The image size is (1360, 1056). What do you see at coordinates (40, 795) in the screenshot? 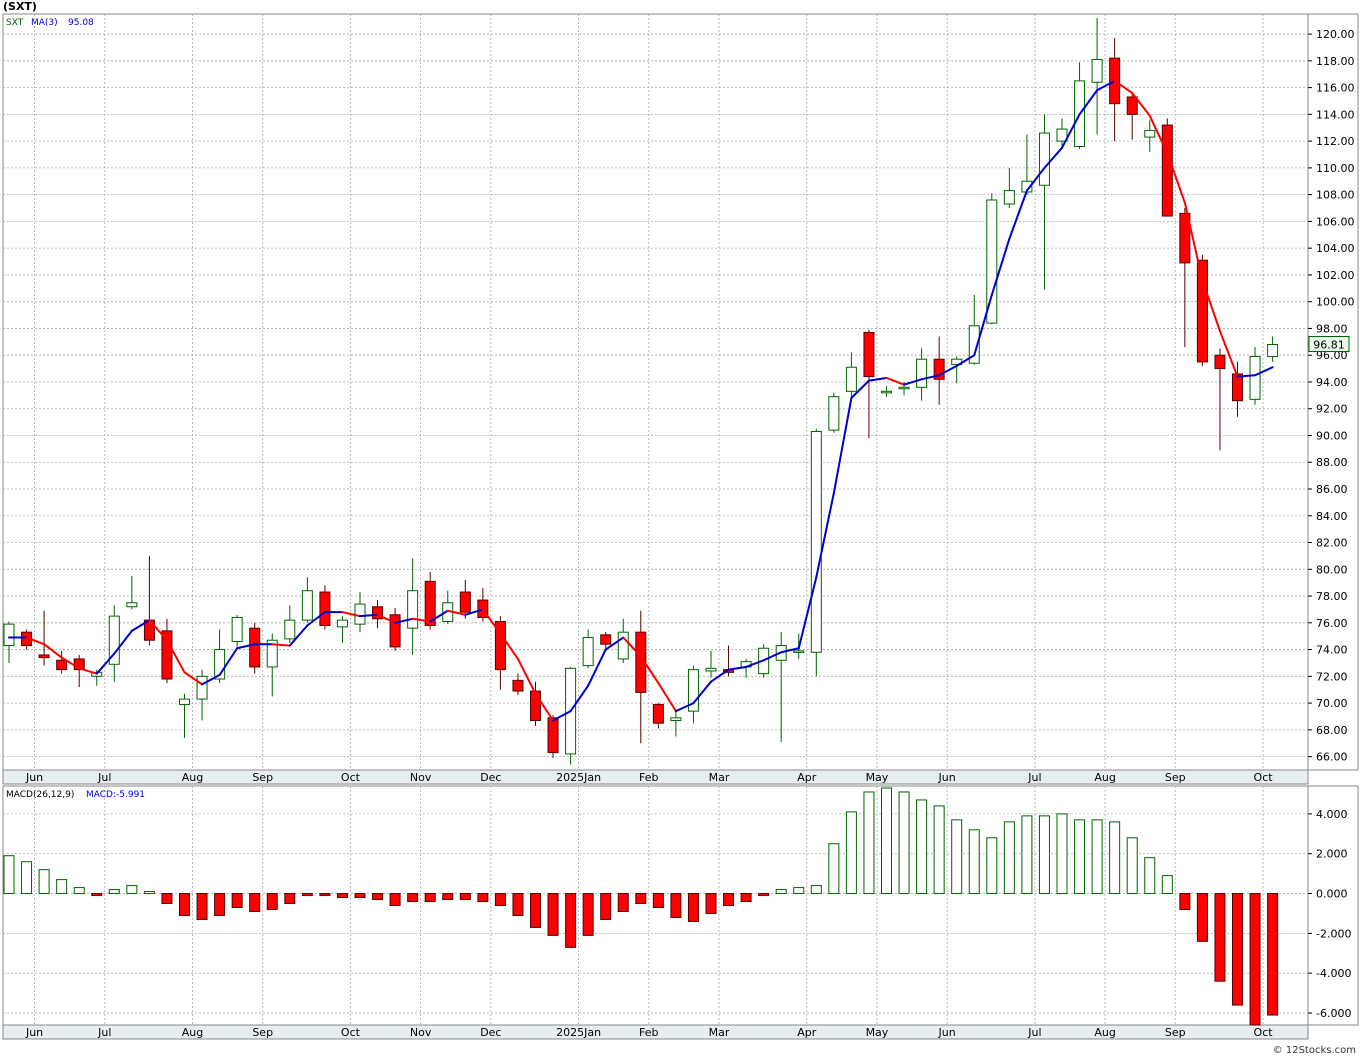
I see `legend-macd-name: MACD(26,12,9)` at bounding box center [40, 795].